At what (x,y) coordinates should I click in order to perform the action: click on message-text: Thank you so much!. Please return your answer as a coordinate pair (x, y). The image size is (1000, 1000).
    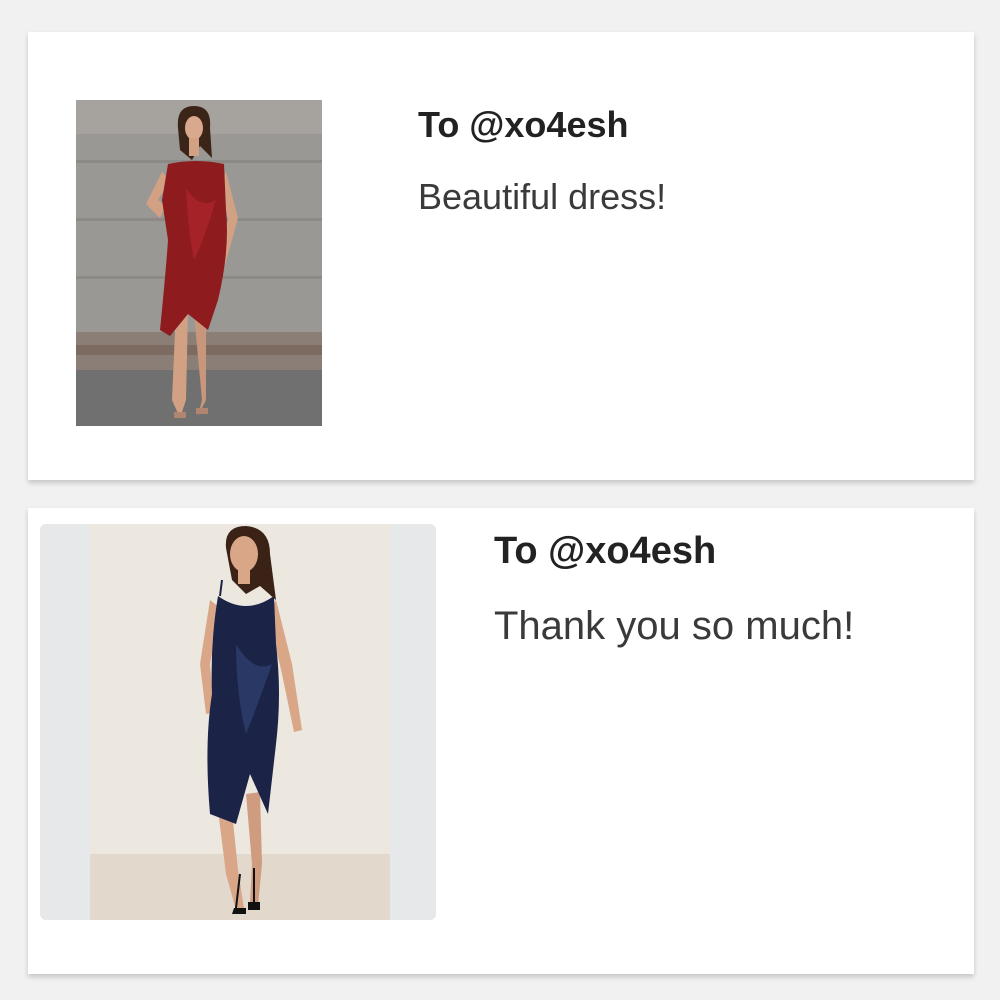
    Looking at the image, I should click on (674, 626).